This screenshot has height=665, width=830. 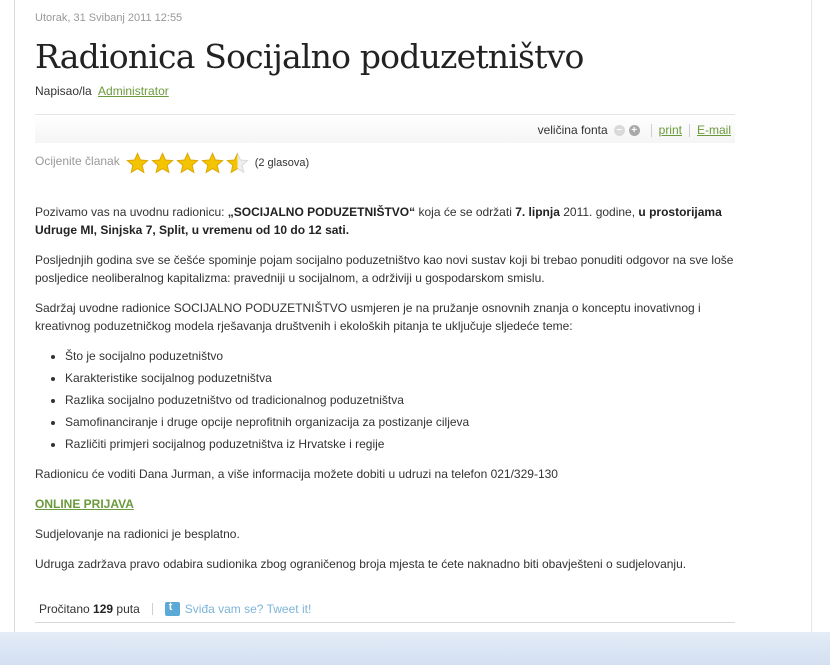 What do you see at coordinates (248, 609) in the screenshot?
I see `tweet-link: Sviđa vam se? Tweet it!` at bounding box center [248, 609].